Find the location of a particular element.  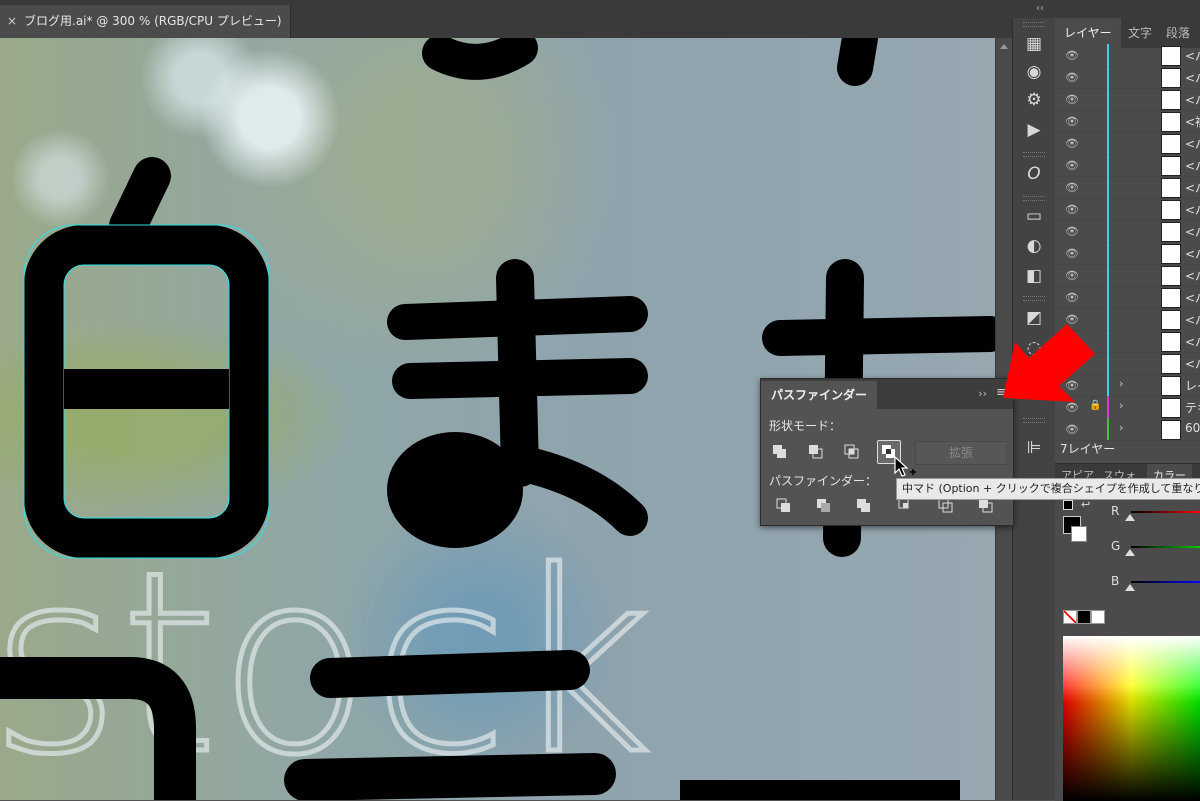

color-spectrum is located at coordinates (1131, 718).